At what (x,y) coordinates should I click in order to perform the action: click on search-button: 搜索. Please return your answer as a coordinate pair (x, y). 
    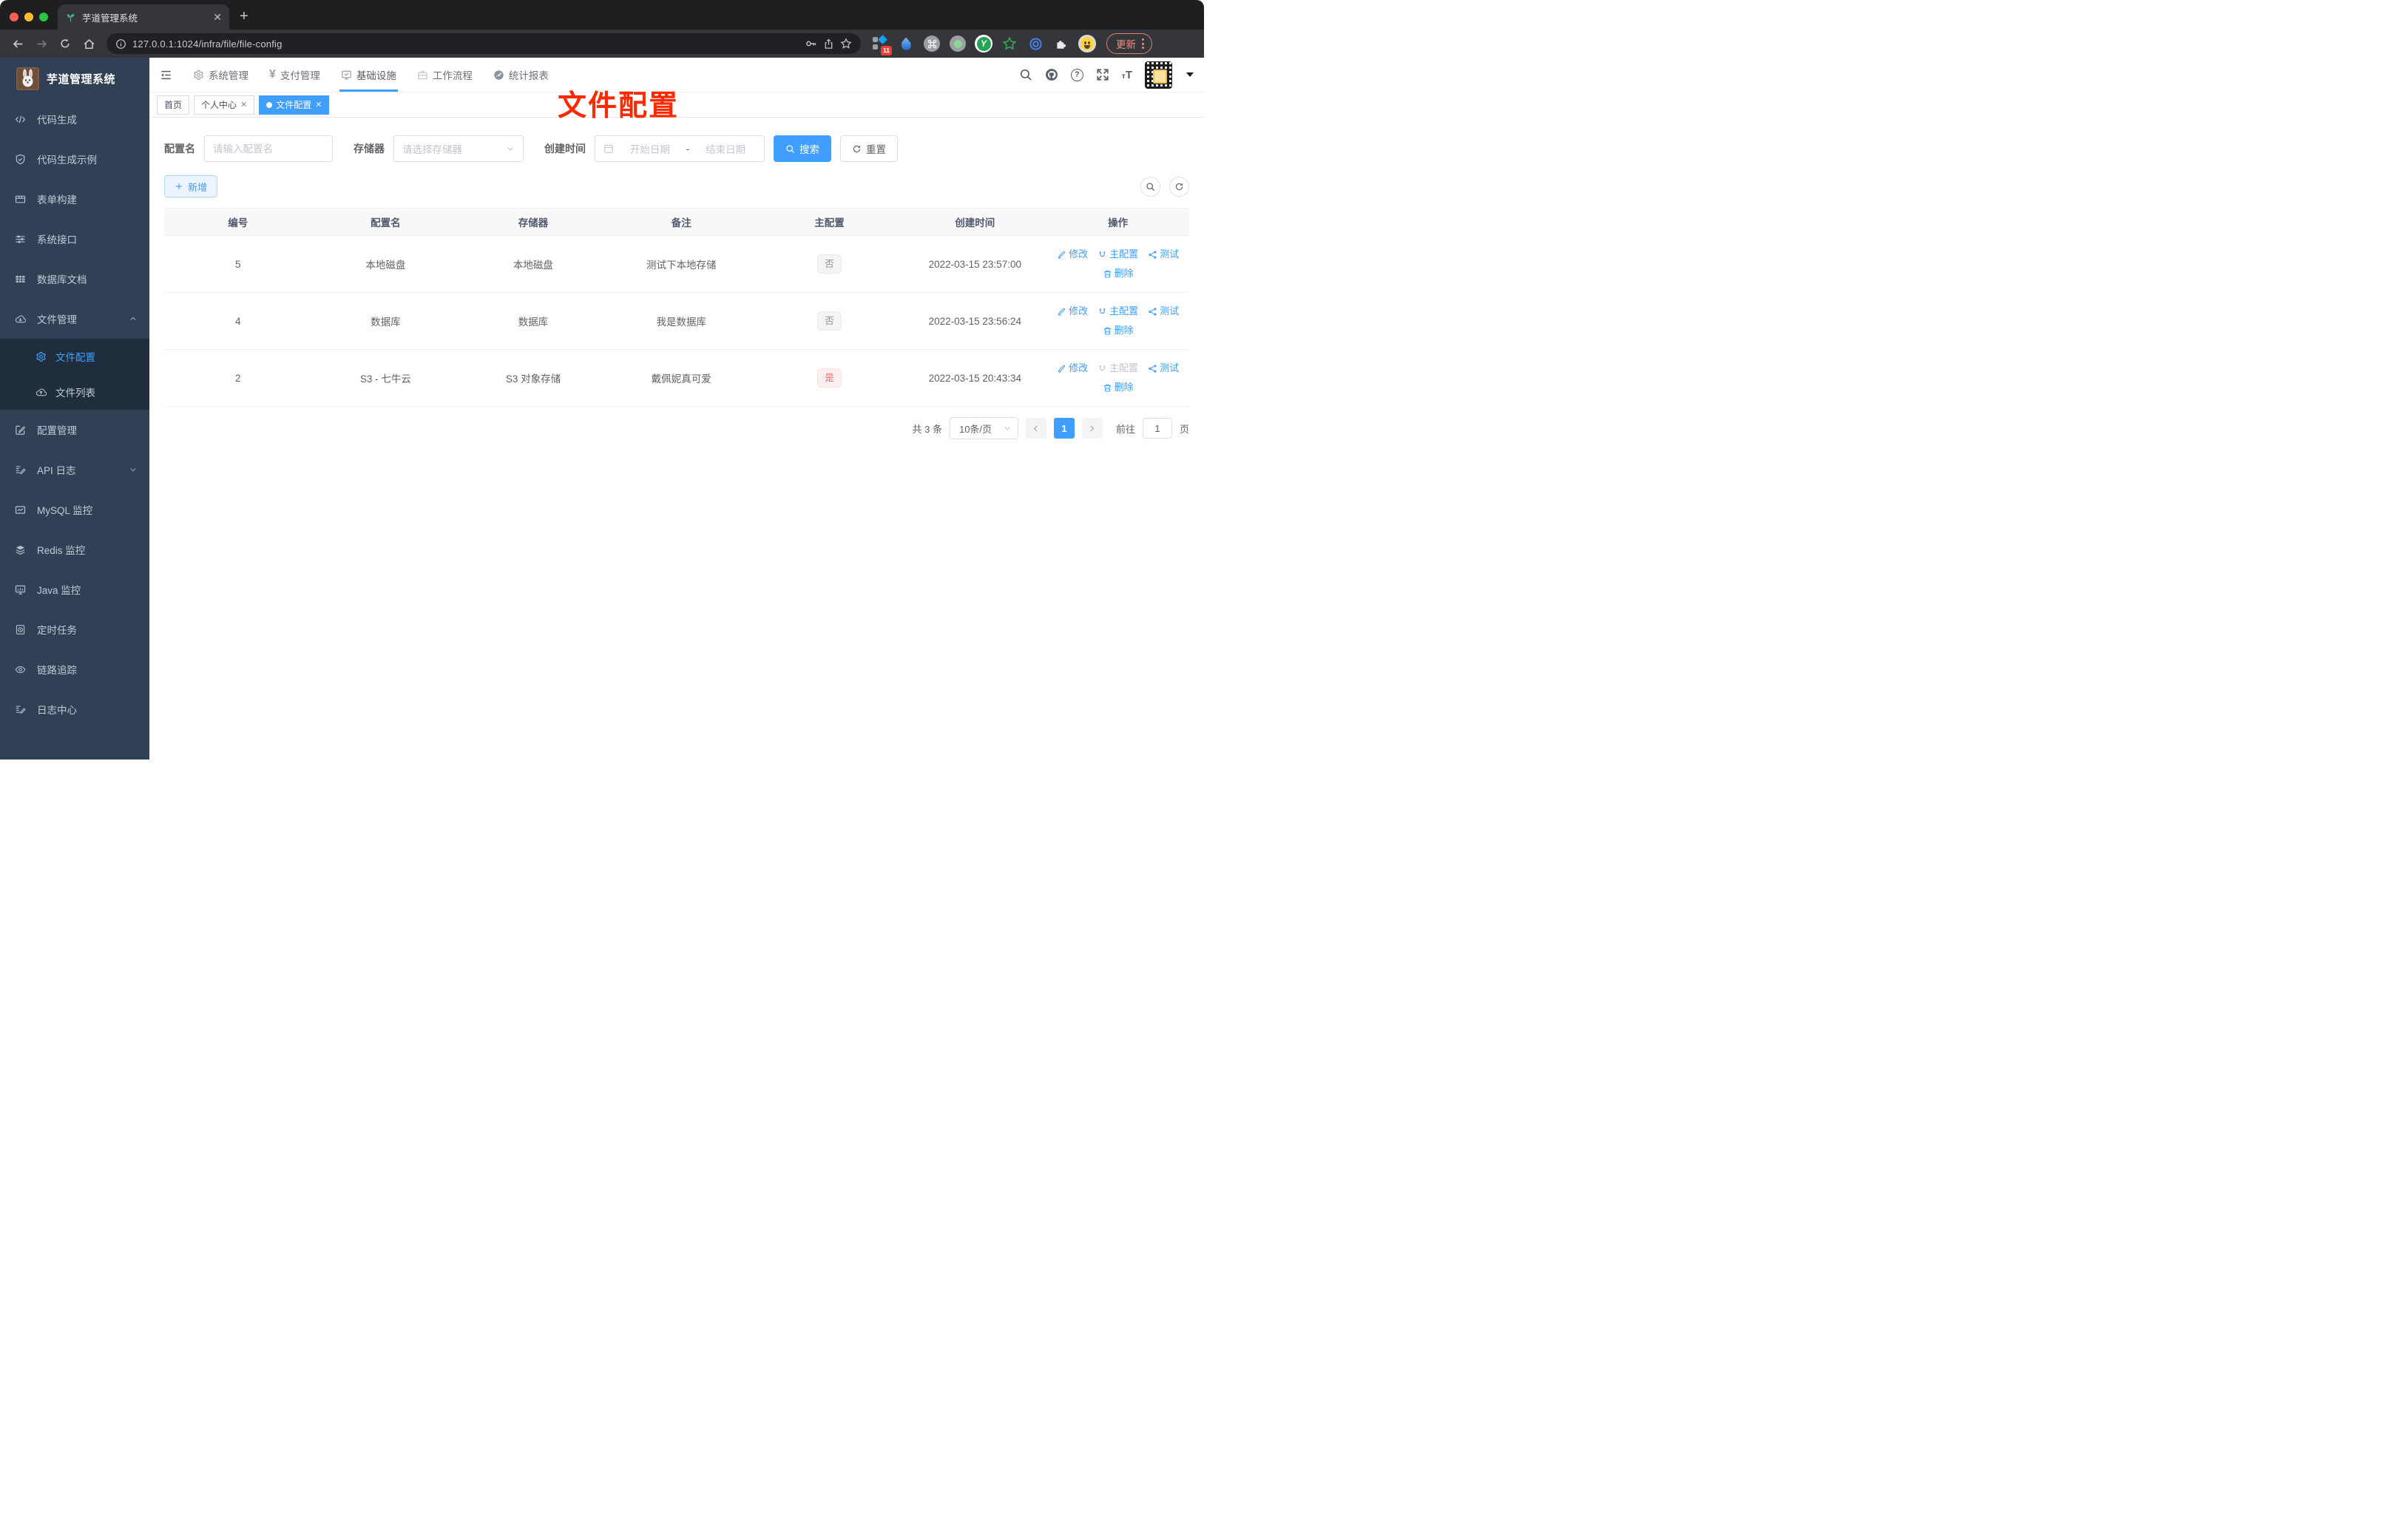
    Looking at the image, I should click on (802, 148).